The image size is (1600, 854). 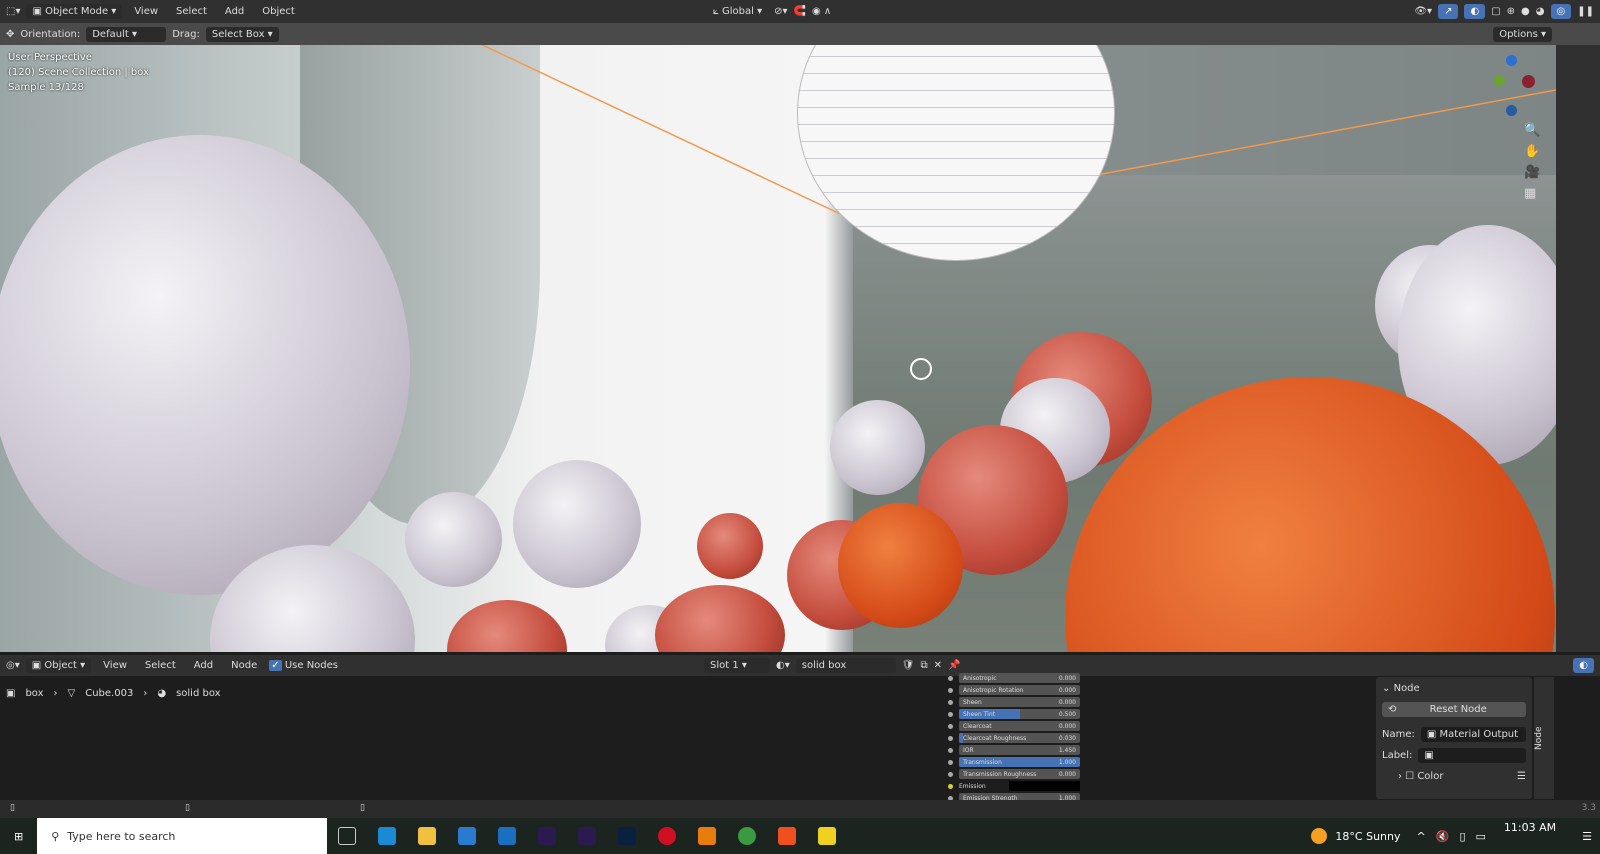 I want to click on camera-icon: 🎥, so click(x=1532, y=172).